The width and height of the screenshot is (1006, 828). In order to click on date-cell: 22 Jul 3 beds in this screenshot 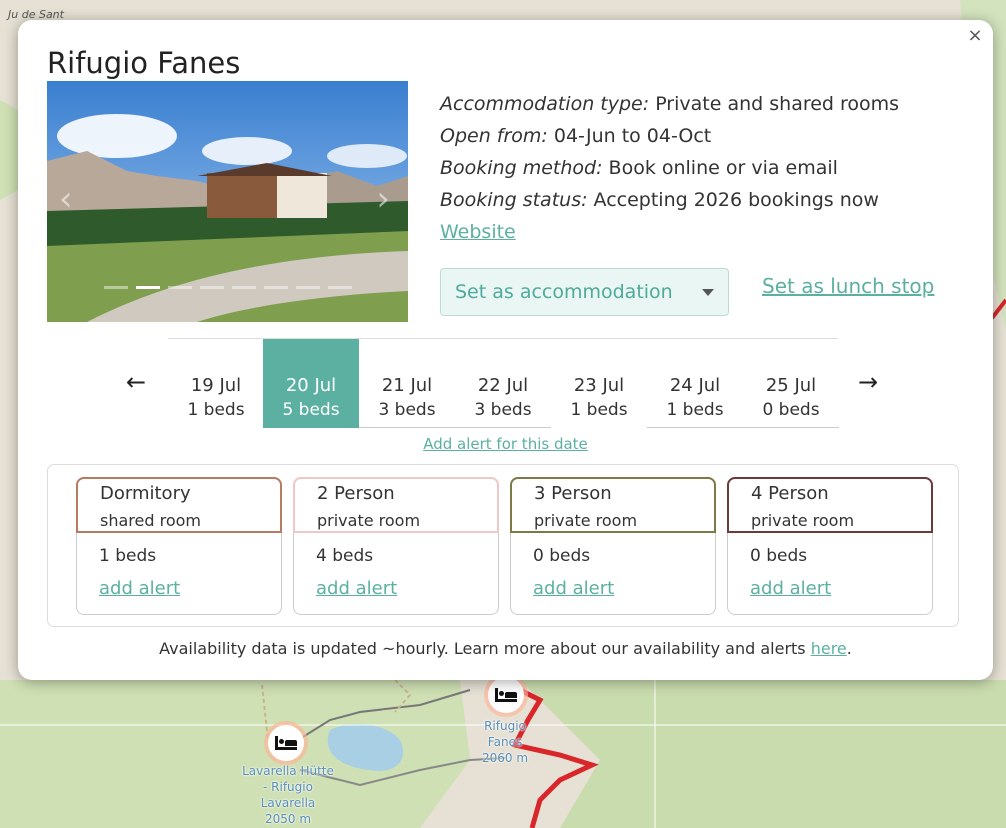, I will do `click(503, 383)`.